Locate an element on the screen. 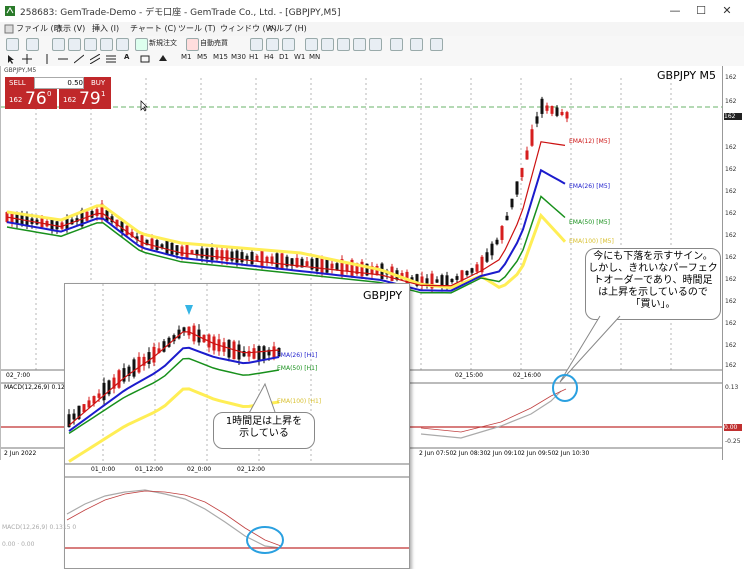 Image resolution: width=744 pixels, height=569 pixels. indicators-icon is located at coordinates (396, 44).